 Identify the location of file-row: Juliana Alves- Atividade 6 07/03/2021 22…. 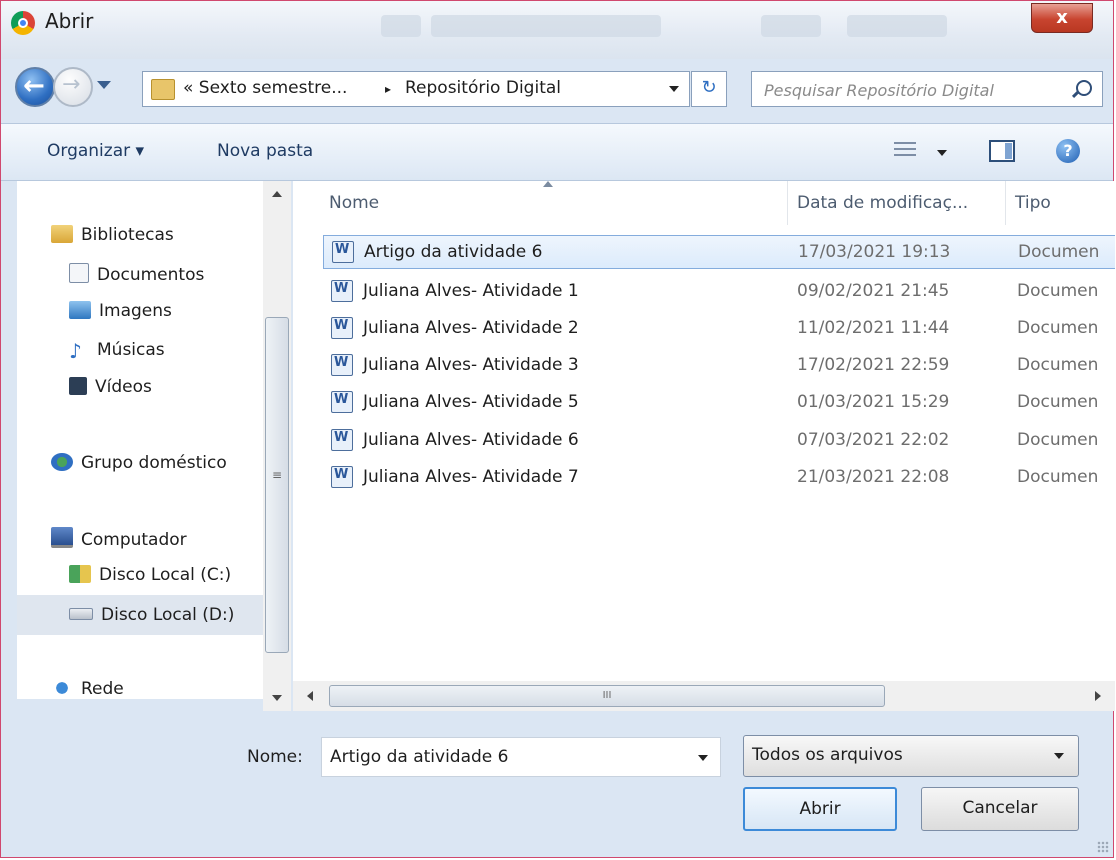
(719, 441).